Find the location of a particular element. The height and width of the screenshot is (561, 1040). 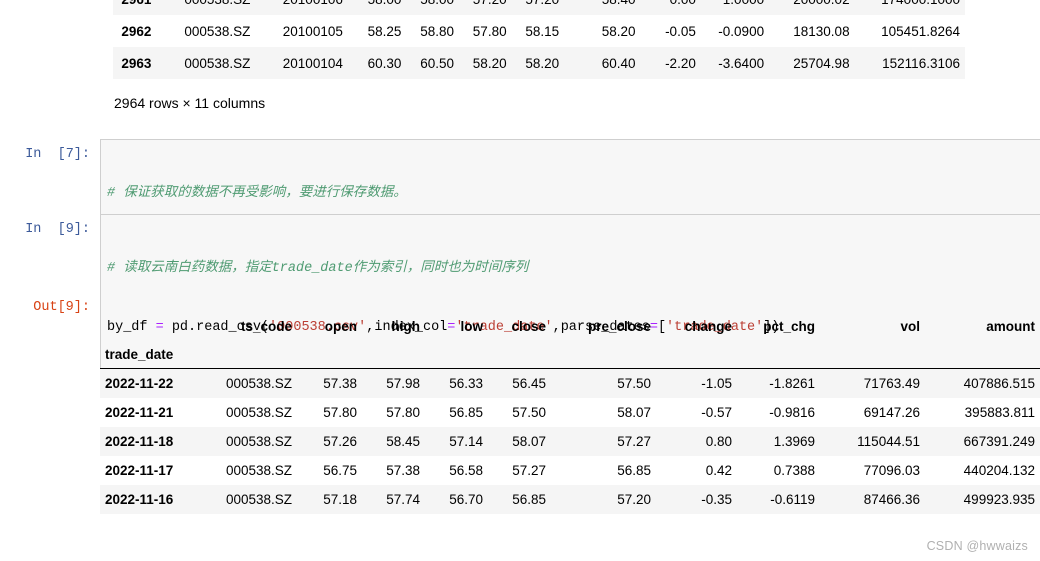

cell-amount: 395883.811 is located at coordinates (999, 412).